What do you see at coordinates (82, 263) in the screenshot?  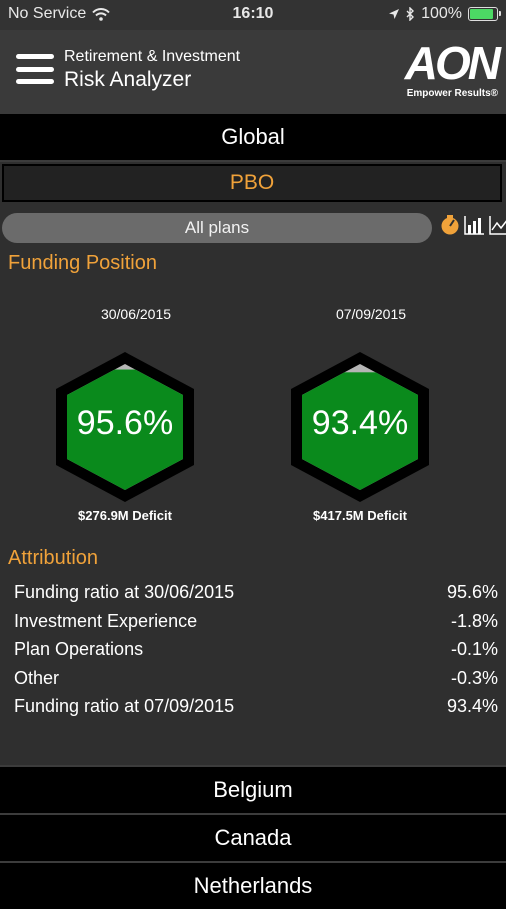 I see `funding-position-heading: Funding Position` at bounding box center [82, 263].